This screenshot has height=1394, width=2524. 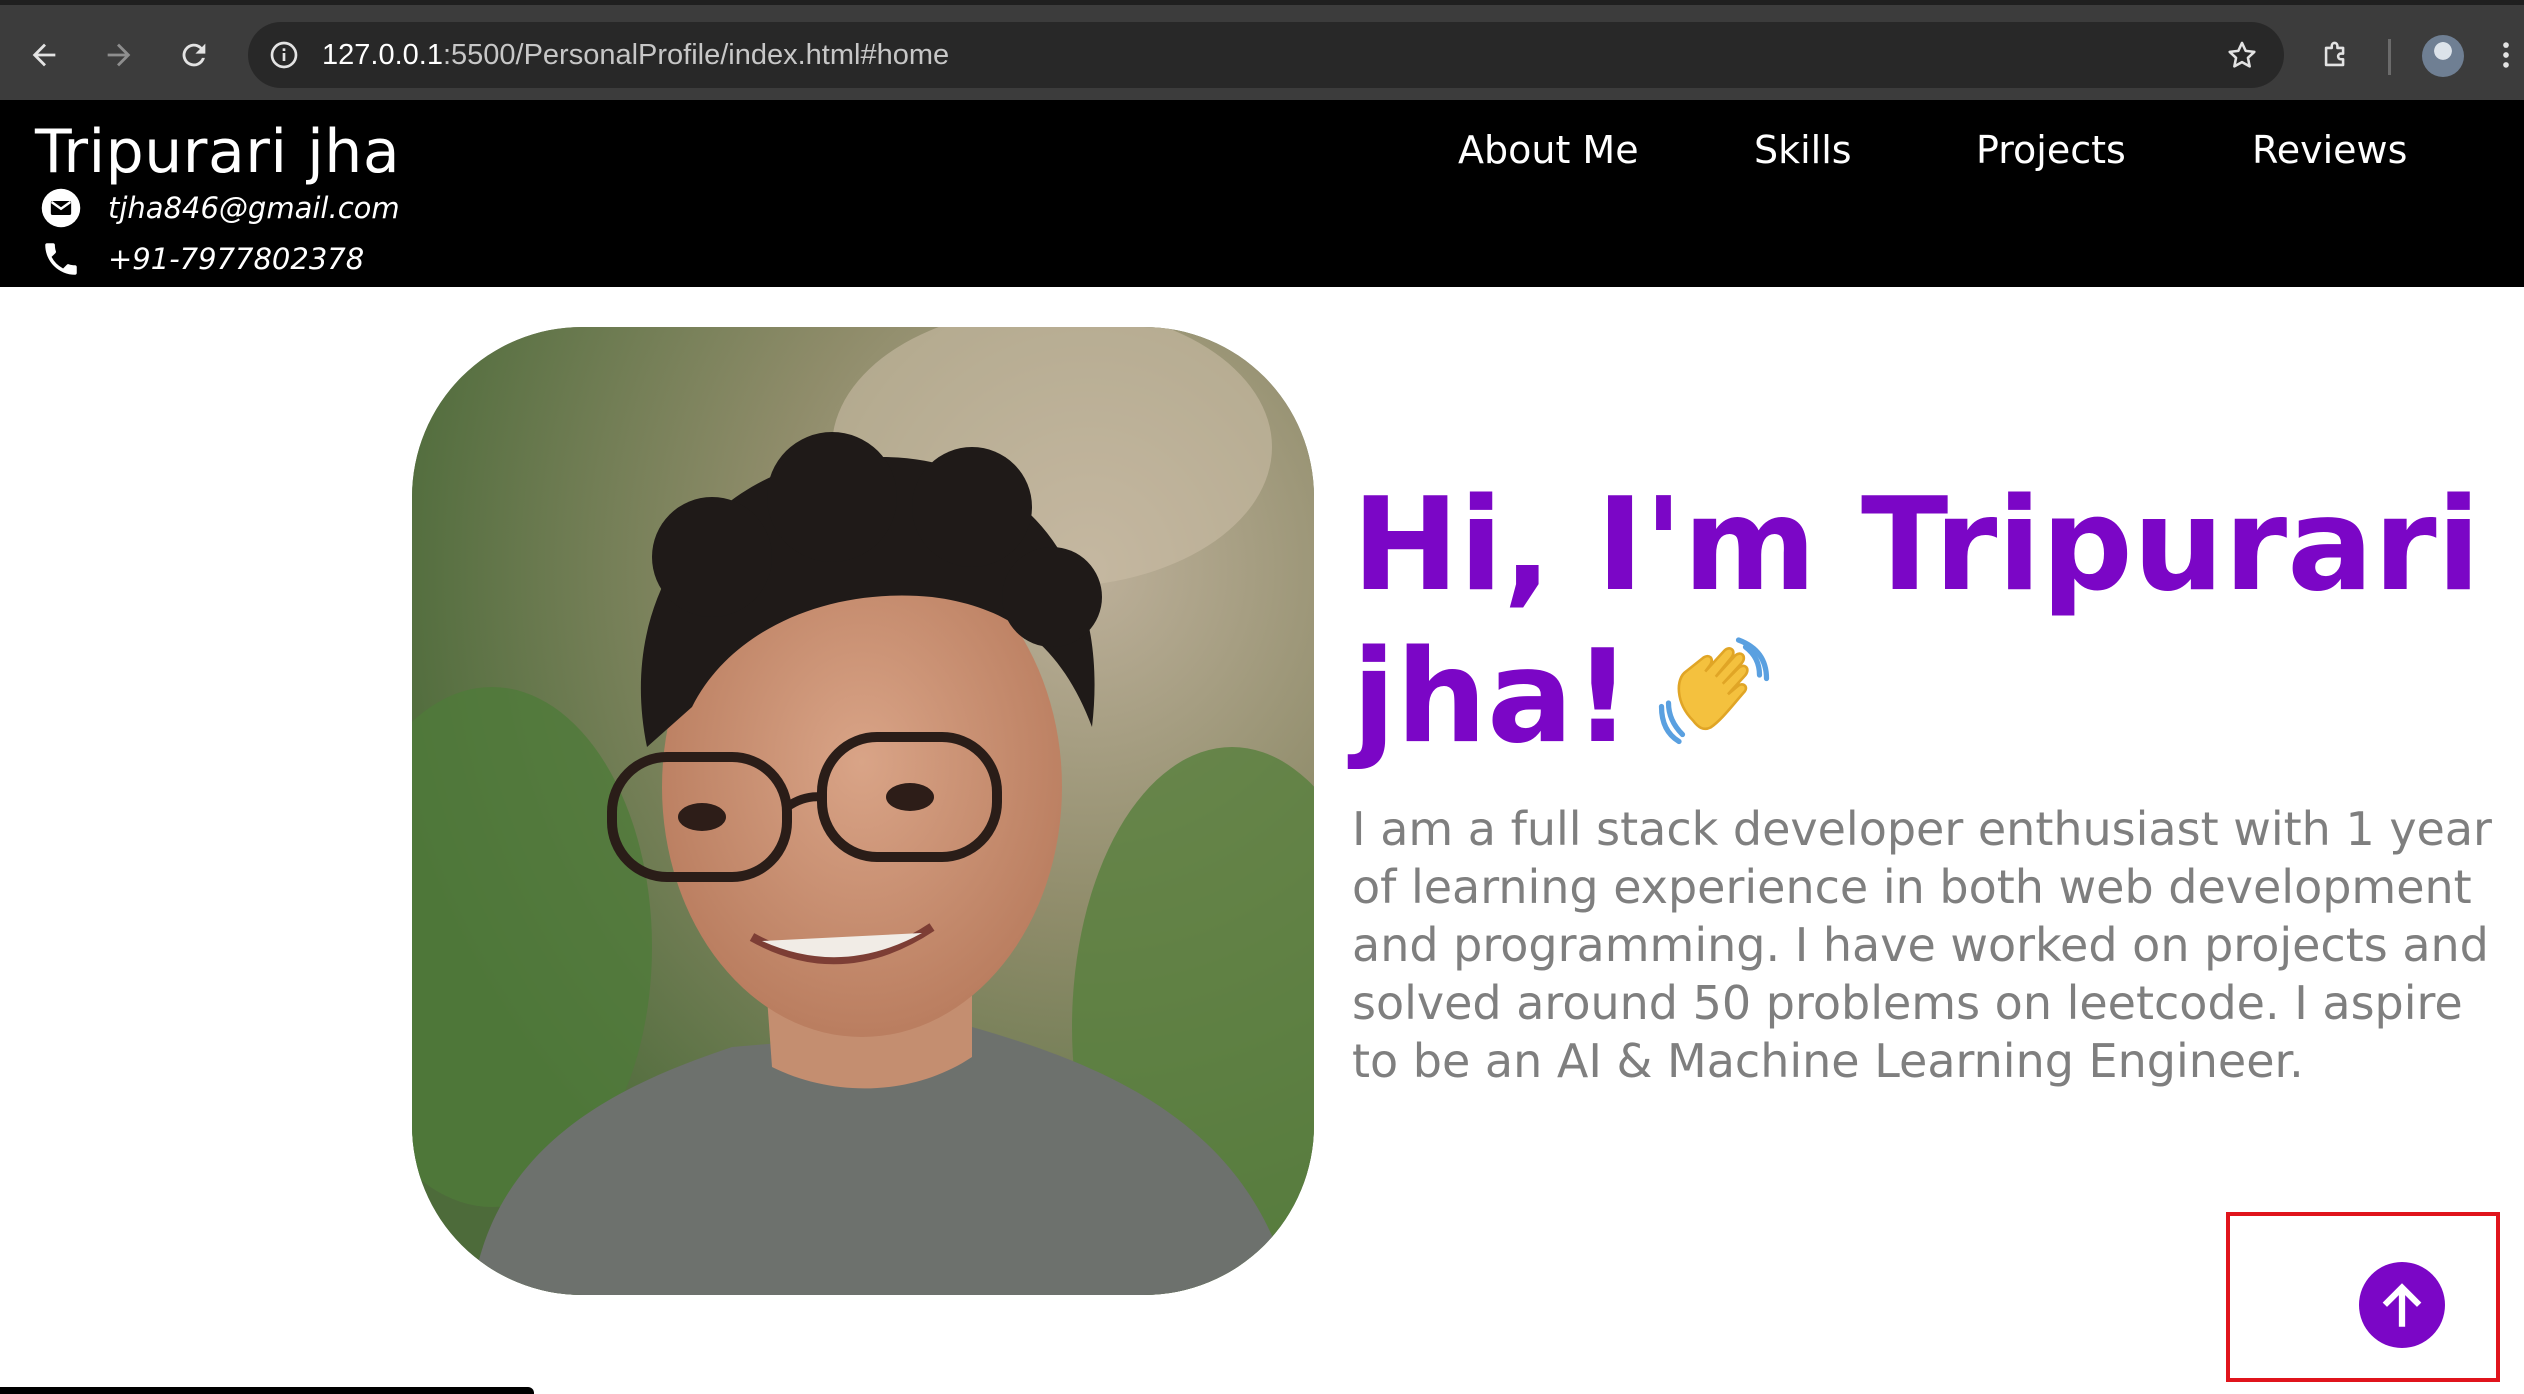 What do you see at coordinates (61, 259) in the screenshot?
I see `phone-icon` at bounding box center [61, 259].